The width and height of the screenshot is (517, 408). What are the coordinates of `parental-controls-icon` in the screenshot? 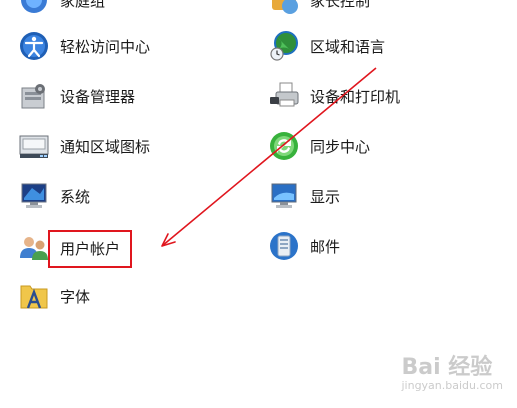 It's located at (284, 8).